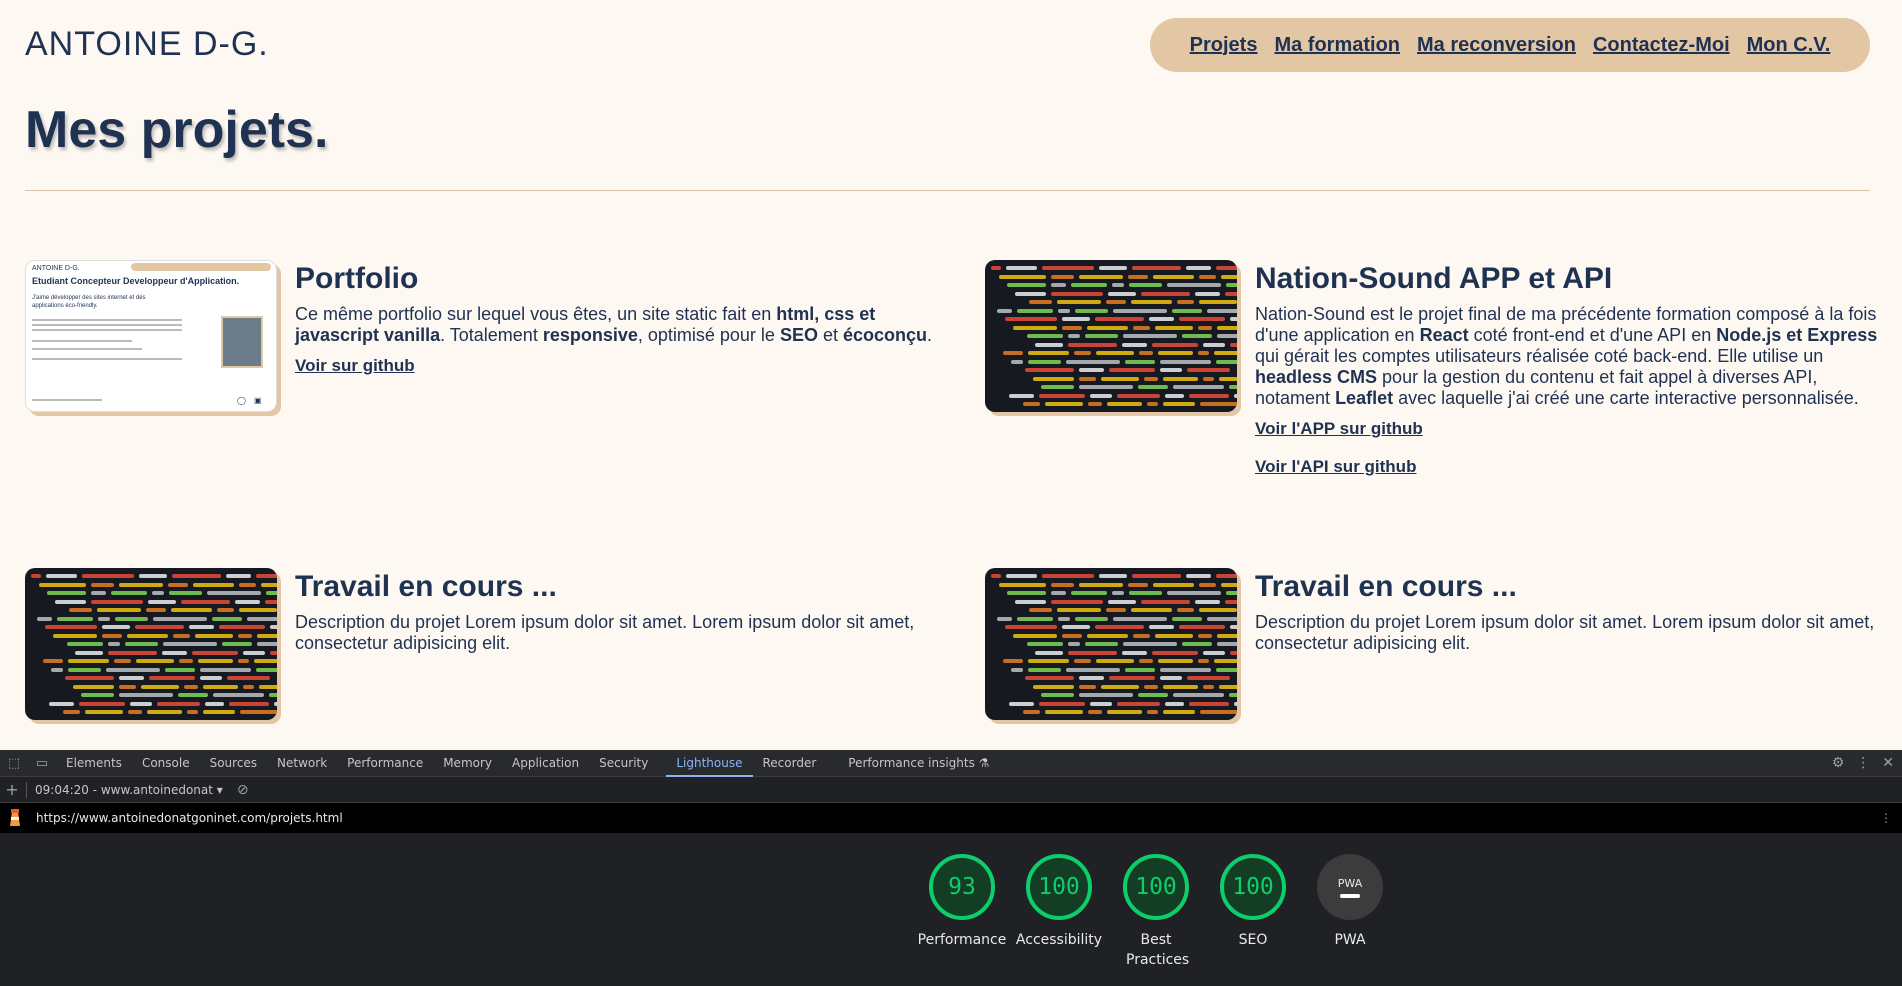  What do you see at coordinates (1888, 763) in the screenshot?
I see `close-icon: ✕` at bounding box center [1888, 763].